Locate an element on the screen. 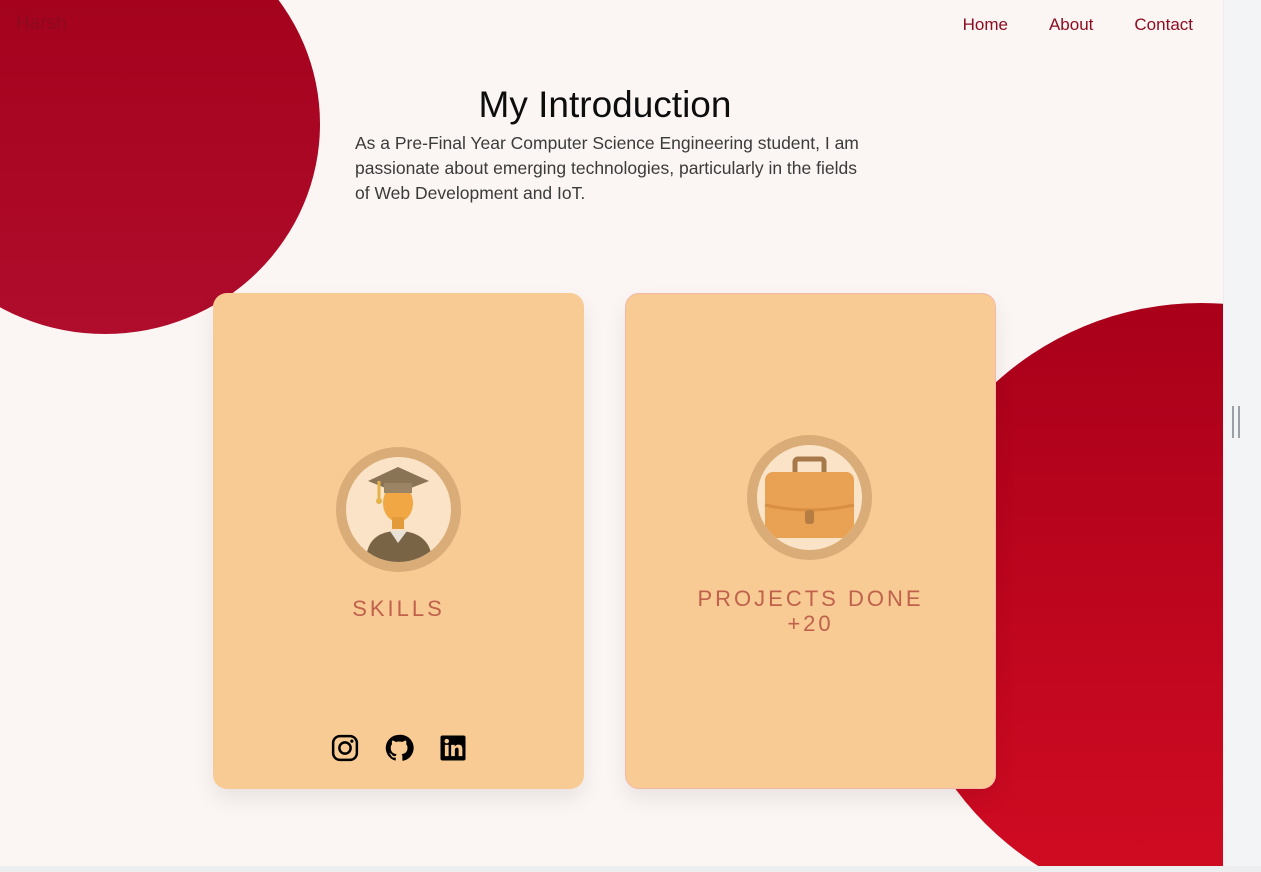 This screenshot has height=872, width=1261. social-links is located at coordinates (398, 748).